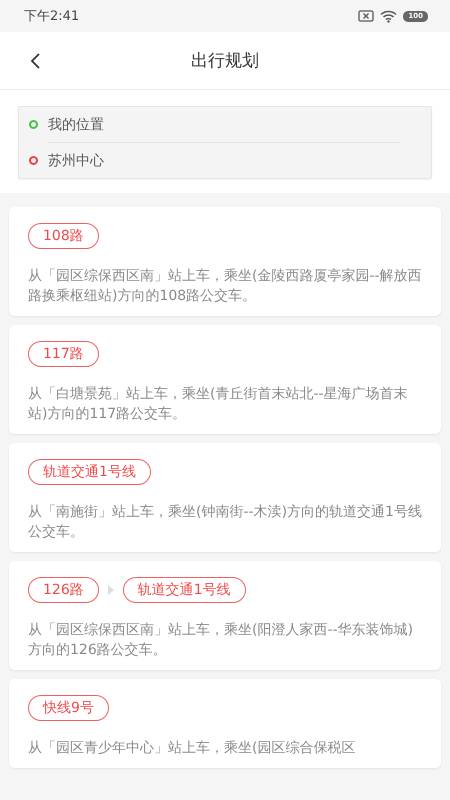  What do you see at coordinates (225, 615) in the screenshot?
I see `route-card: 126路 轨道交通1号线 从「园区综保西区南」站上车，乘坐(阳澄人家西--华东装饰城)方向的126路公交车。` at bounding box center [225, 615].